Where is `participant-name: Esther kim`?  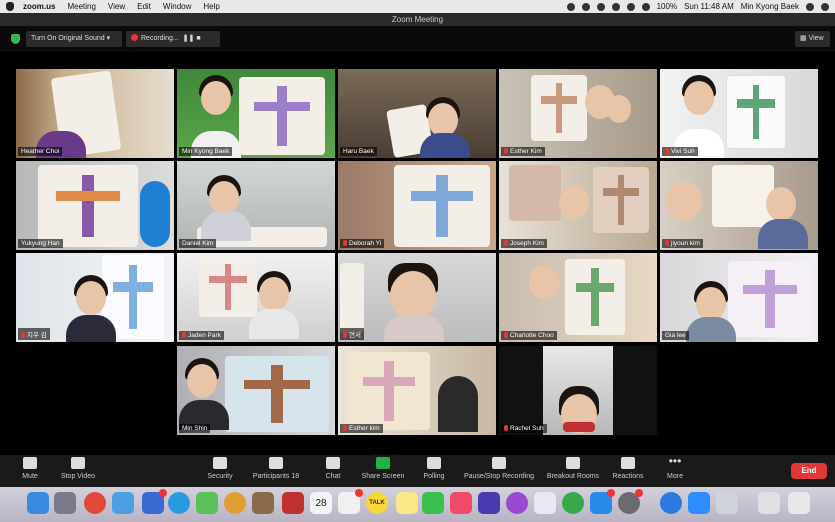
participant-name: Esther kim is located at coordinates (361, 428).